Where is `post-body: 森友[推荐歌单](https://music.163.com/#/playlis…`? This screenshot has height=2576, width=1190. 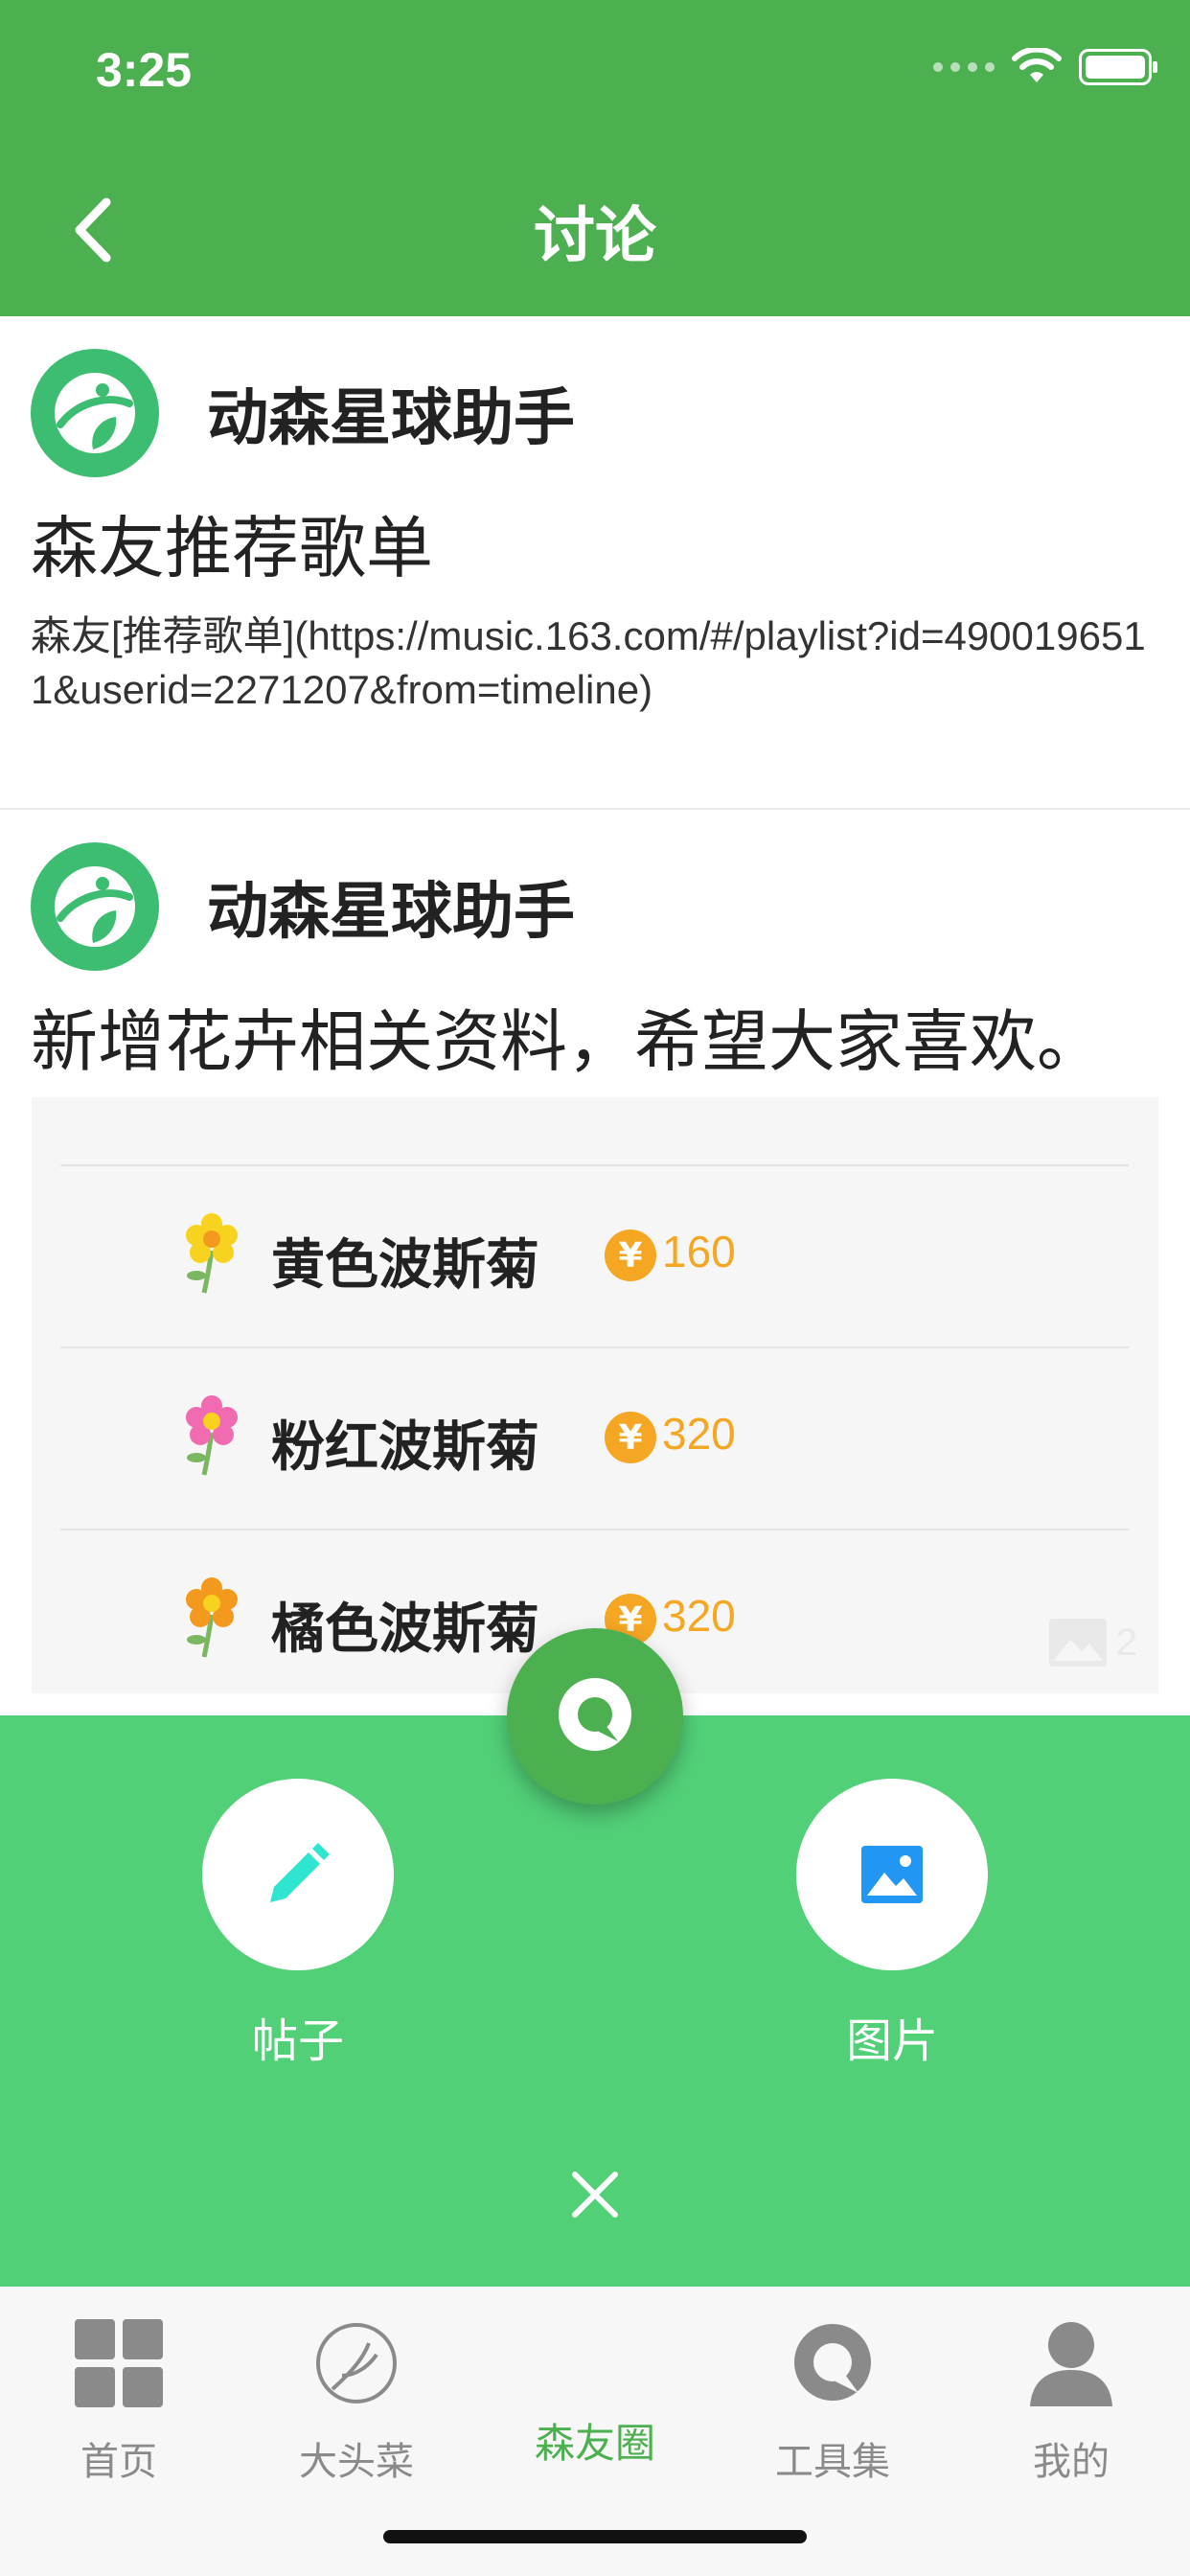 post-body: 森友[推荐歌单](https://music.163.com/#/playlis… is located at coordinates (589, 662).